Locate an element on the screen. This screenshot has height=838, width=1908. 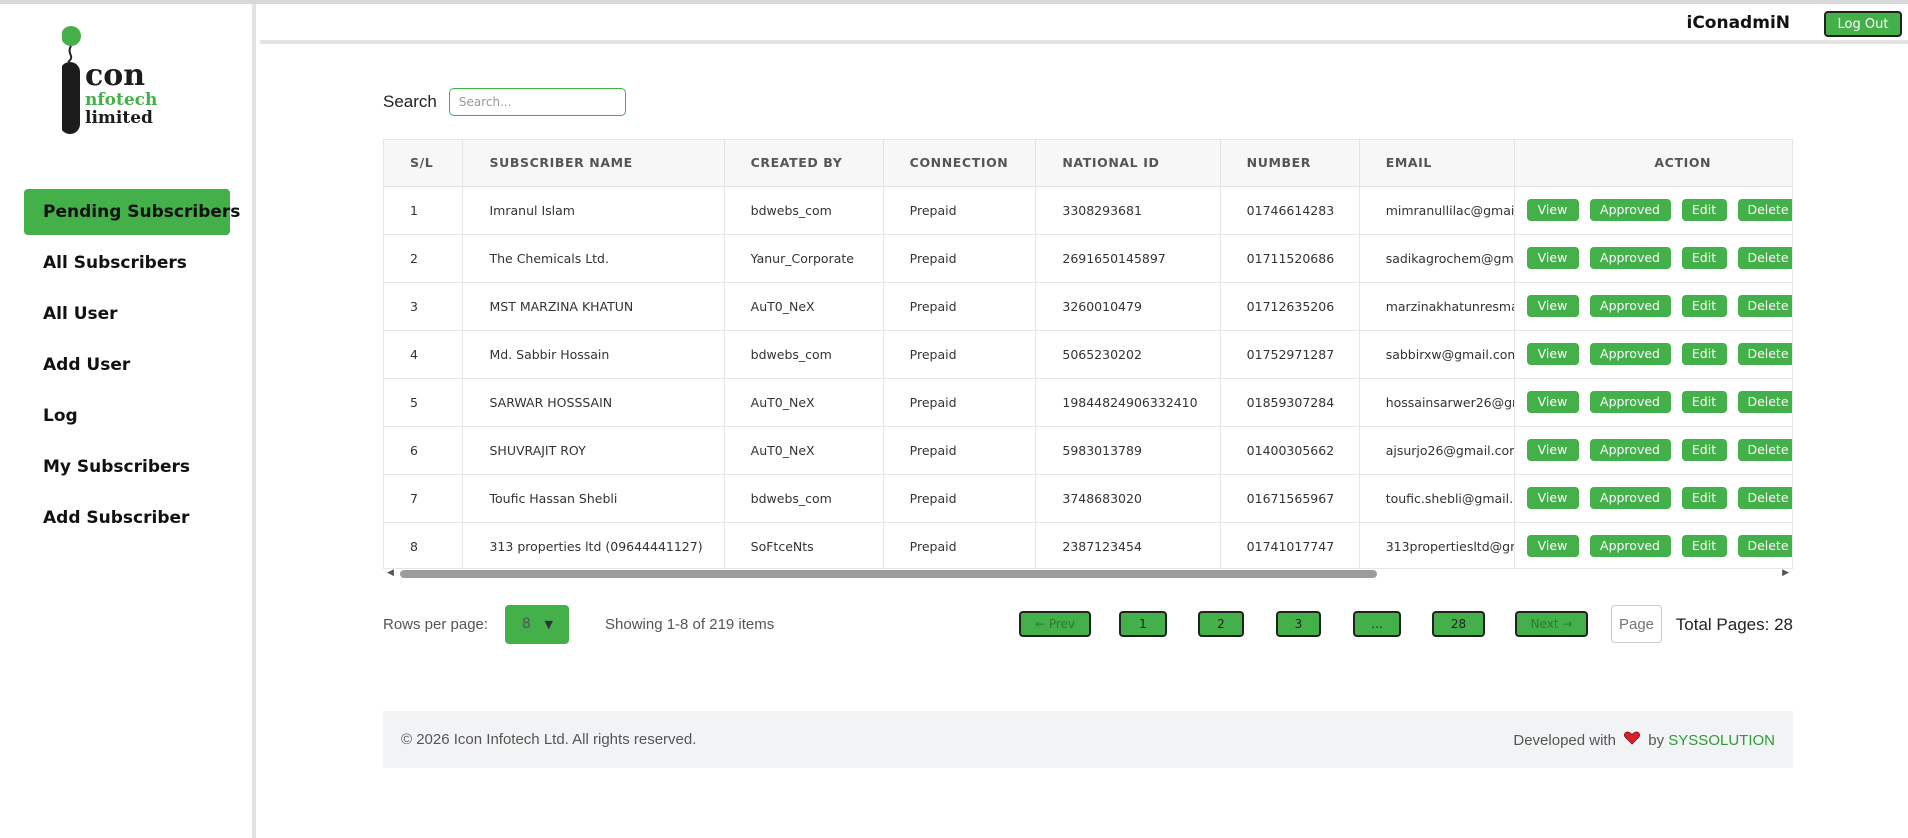
horizontal-scrollbar: ◀ ▶ is located at coordinates (1088, 573).